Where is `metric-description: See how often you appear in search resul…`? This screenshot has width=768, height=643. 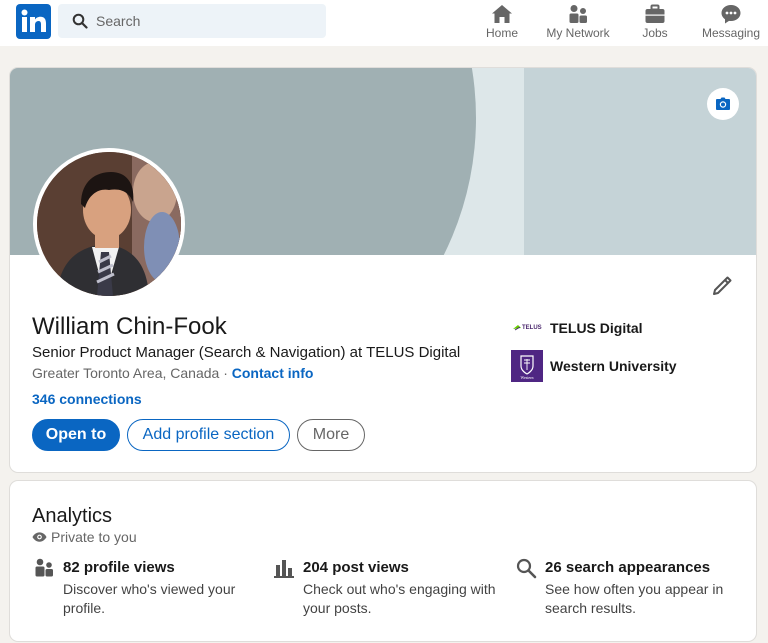 metric-description: See how often you appear in search resul… is located at coordinates (634, 598).